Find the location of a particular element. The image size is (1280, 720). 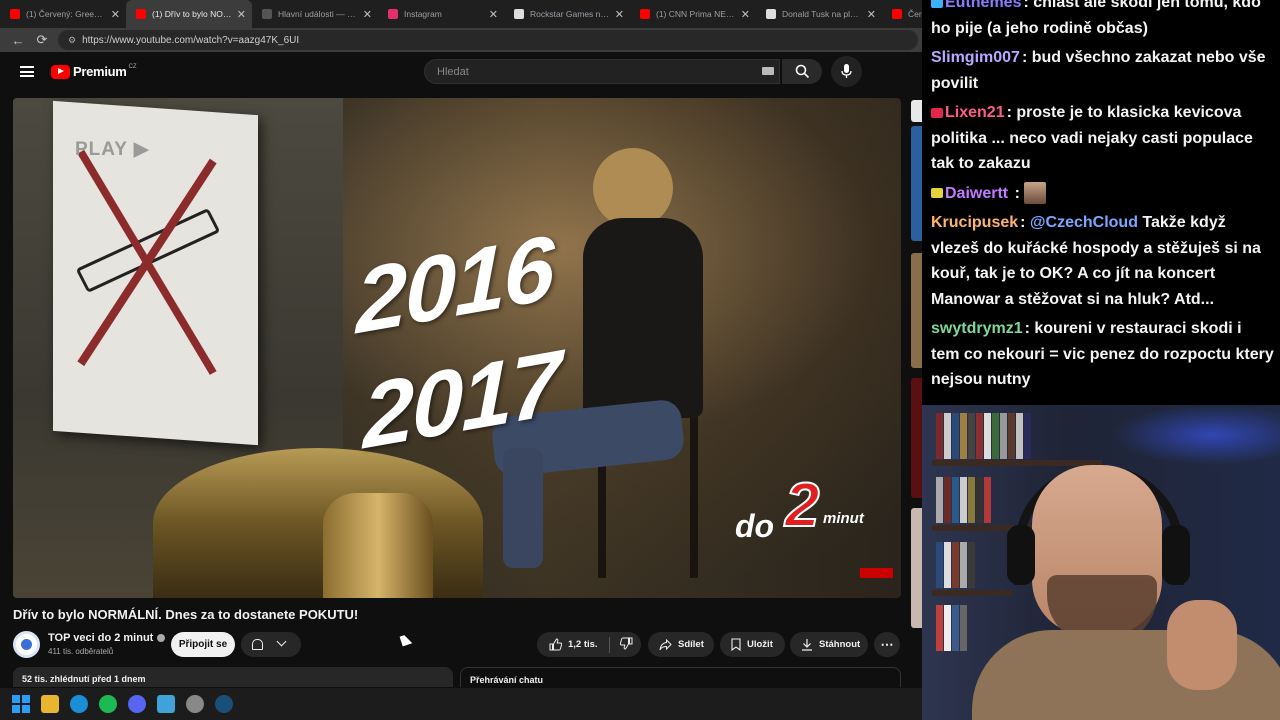

save-button: Uložit is located at coordinates (752, 644).